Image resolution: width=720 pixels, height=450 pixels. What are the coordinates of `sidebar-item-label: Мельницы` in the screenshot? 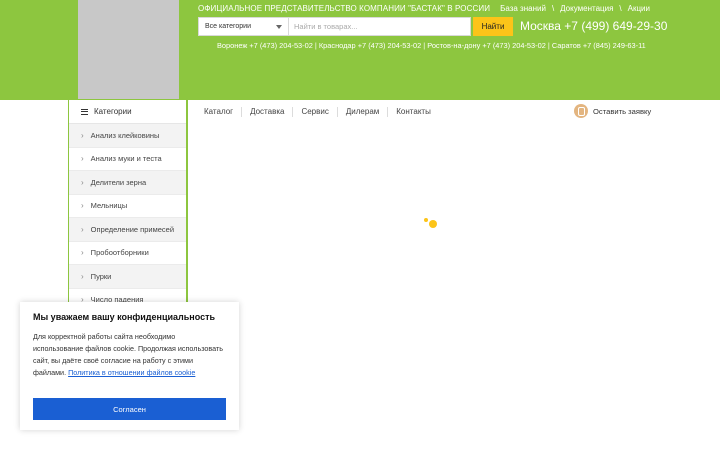 It's located at (109, 206).